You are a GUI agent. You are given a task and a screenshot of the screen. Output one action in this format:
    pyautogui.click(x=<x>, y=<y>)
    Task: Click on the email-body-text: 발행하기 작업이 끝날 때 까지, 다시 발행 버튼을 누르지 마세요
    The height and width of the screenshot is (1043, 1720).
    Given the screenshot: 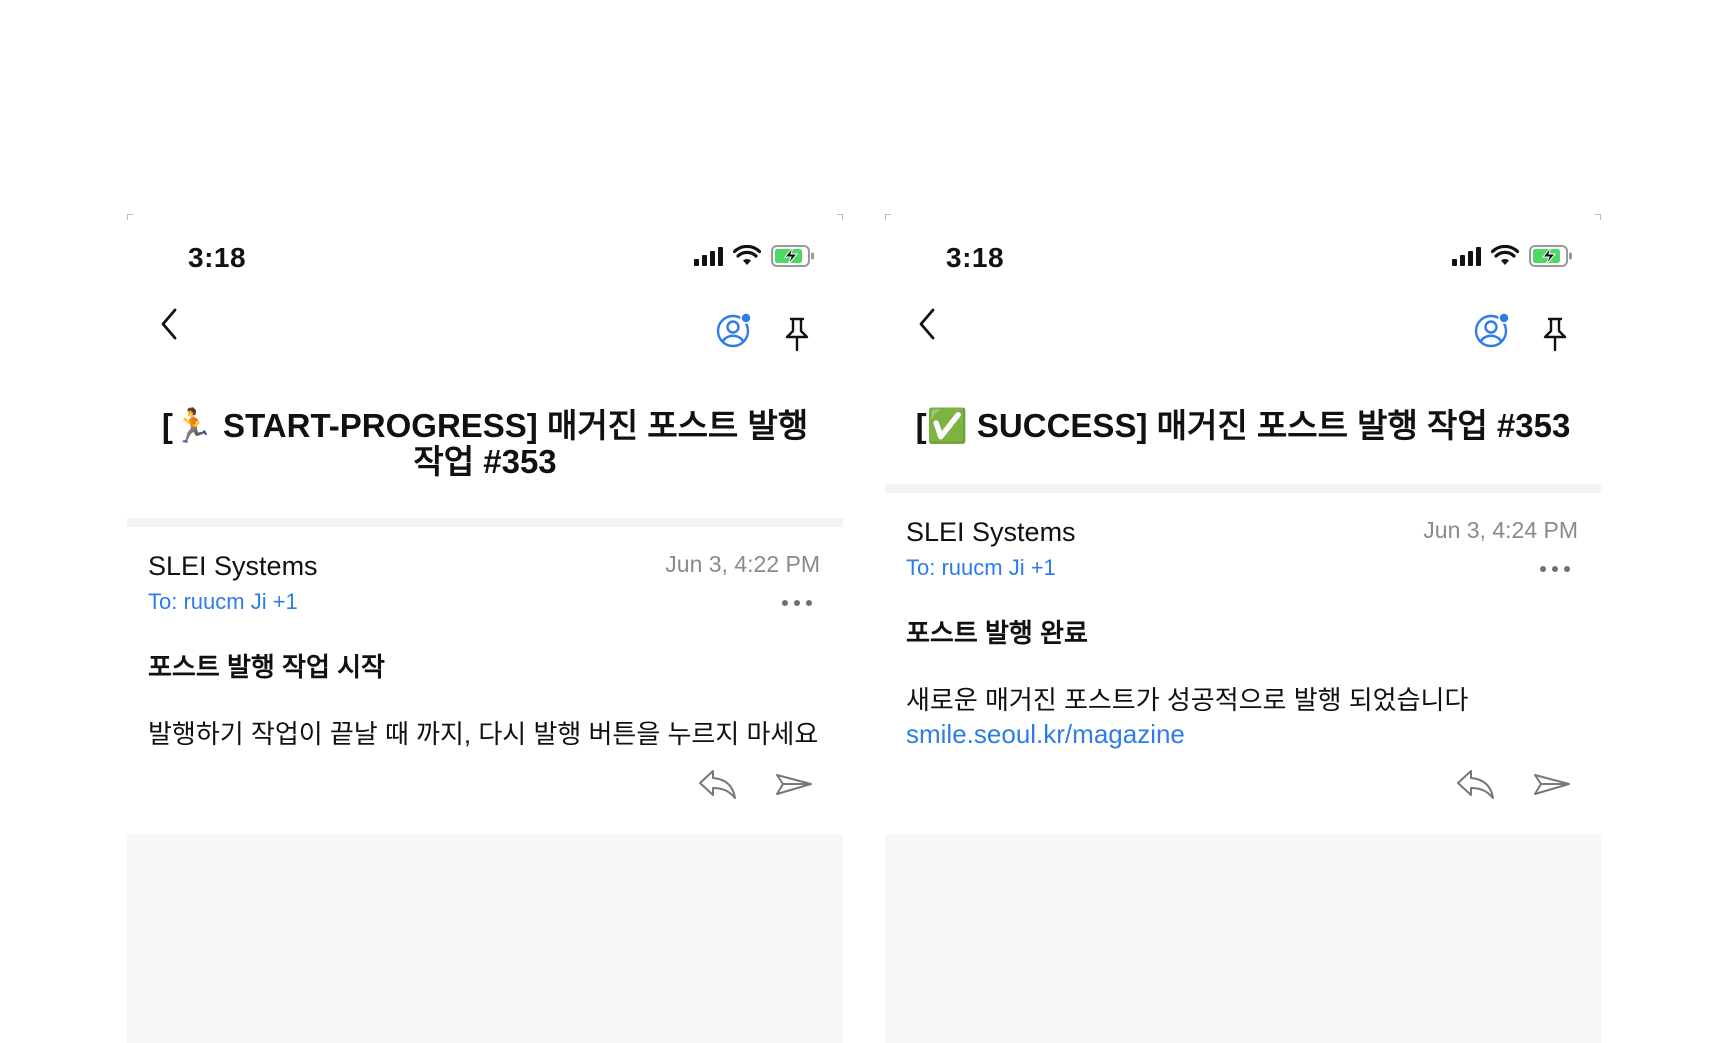 What is the action you would take?
    pyautogui.click(x=483, y=734)
    